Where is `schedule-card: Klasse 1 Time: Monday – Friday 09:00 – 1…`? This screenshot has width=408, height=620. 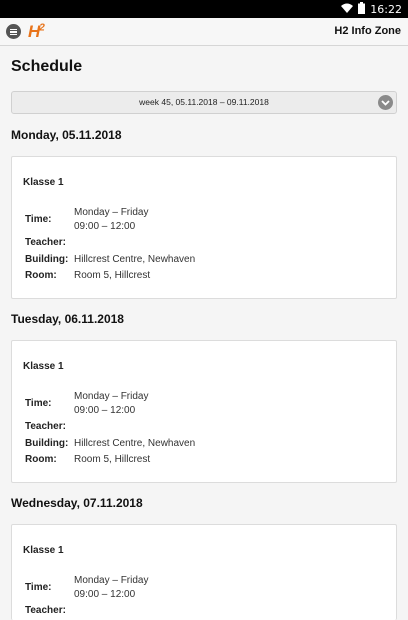 schedule-card: Klasse 1 Time: Monday – Friday 09:00 – 1… is located at coordinates (204, 572).